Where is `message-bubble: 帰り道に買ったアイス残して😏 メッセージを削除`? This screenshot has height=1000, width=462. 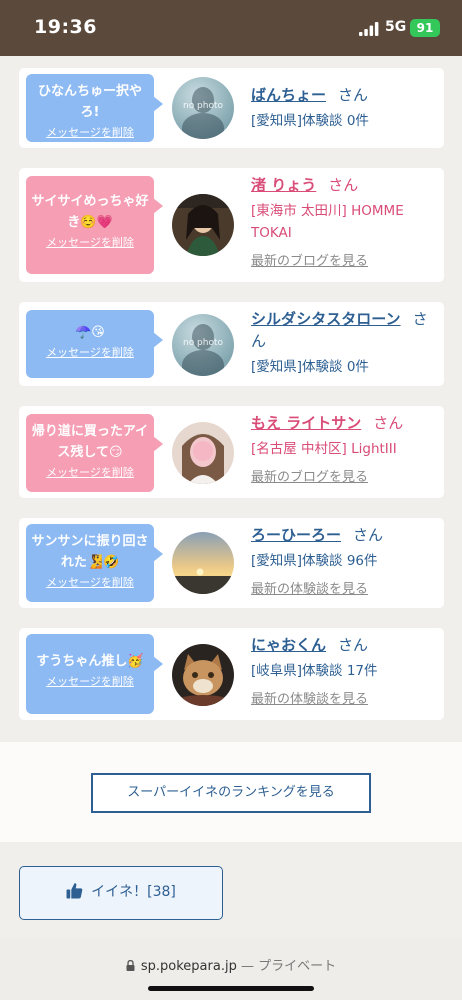
message-bubble: 帰り道に買ったアイス残して😏 メッセージを削除 is located at coordinates (94, 453).